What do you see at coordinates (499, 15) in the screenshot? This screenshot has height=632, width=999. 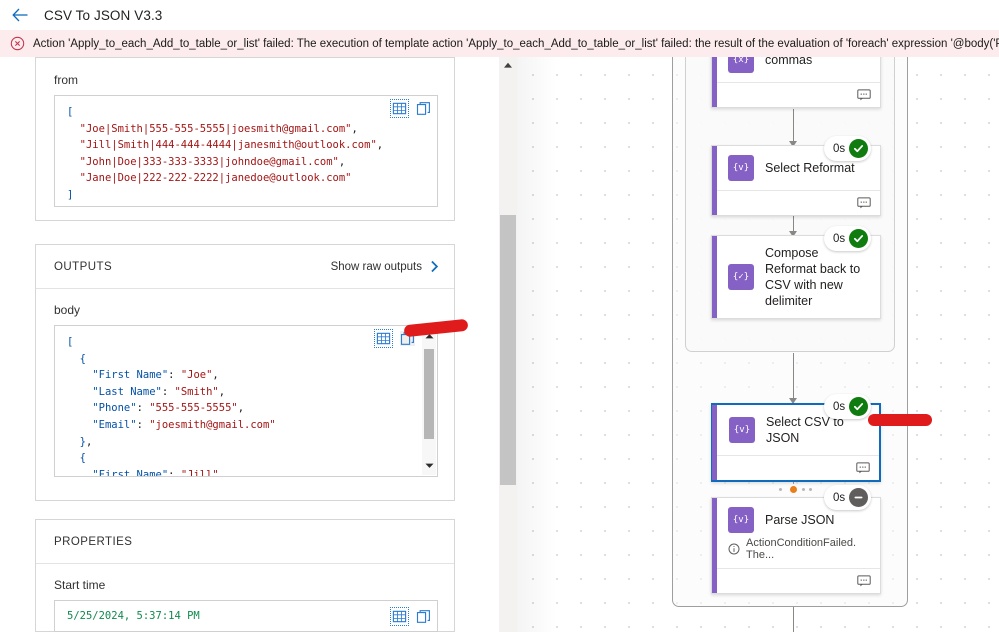 I see `title-bar: CSV To JSON V3.3` at bounding box center [499, 15].